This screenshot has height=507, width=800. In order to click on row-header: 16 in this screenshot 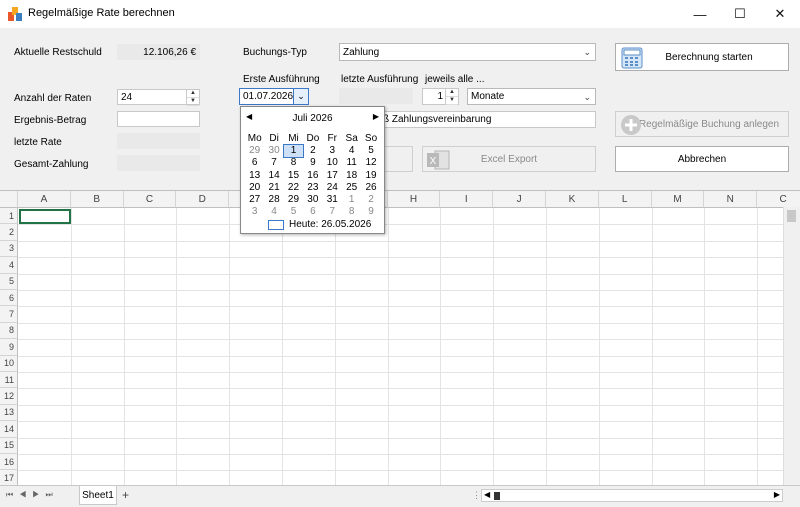, I will do `click(9, 462)`.